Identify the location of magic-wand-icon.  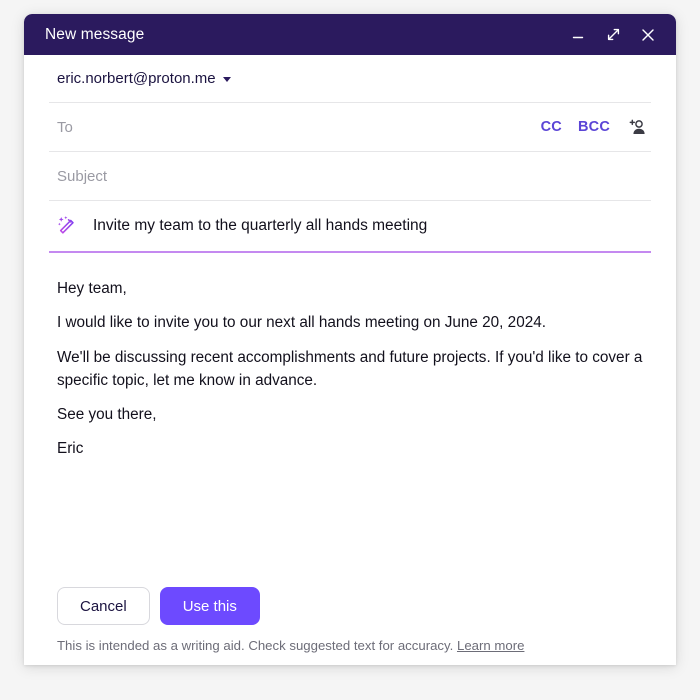
(65, 225).